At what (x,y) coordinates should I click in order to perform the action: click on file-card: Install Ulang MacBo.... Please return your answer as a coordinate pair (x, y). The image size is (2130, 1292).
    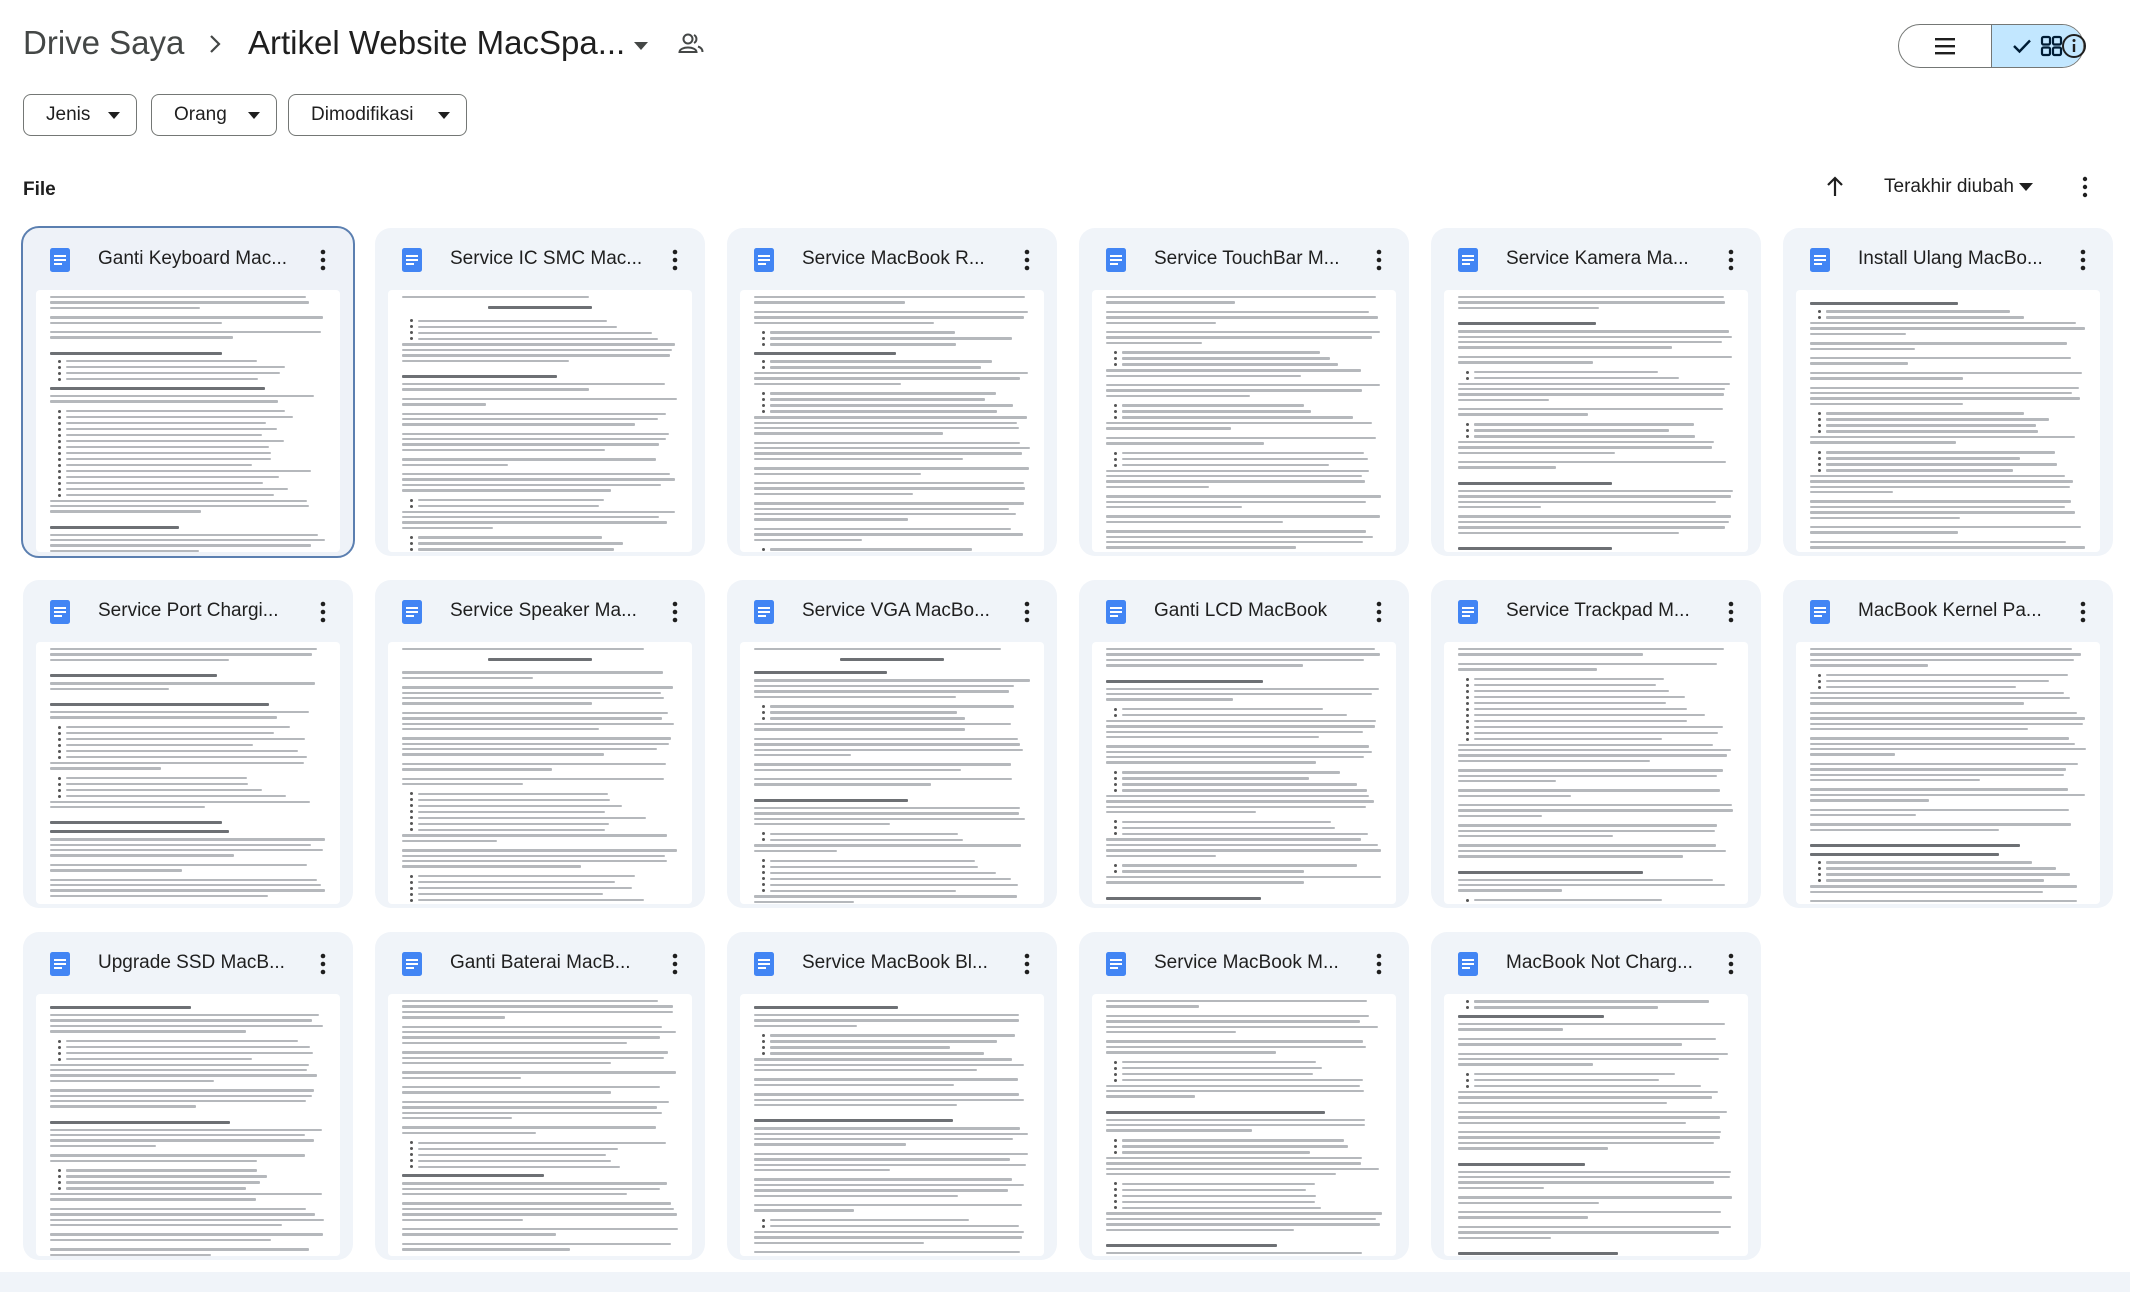
    Looking at the image, I should click on (1948, 392).